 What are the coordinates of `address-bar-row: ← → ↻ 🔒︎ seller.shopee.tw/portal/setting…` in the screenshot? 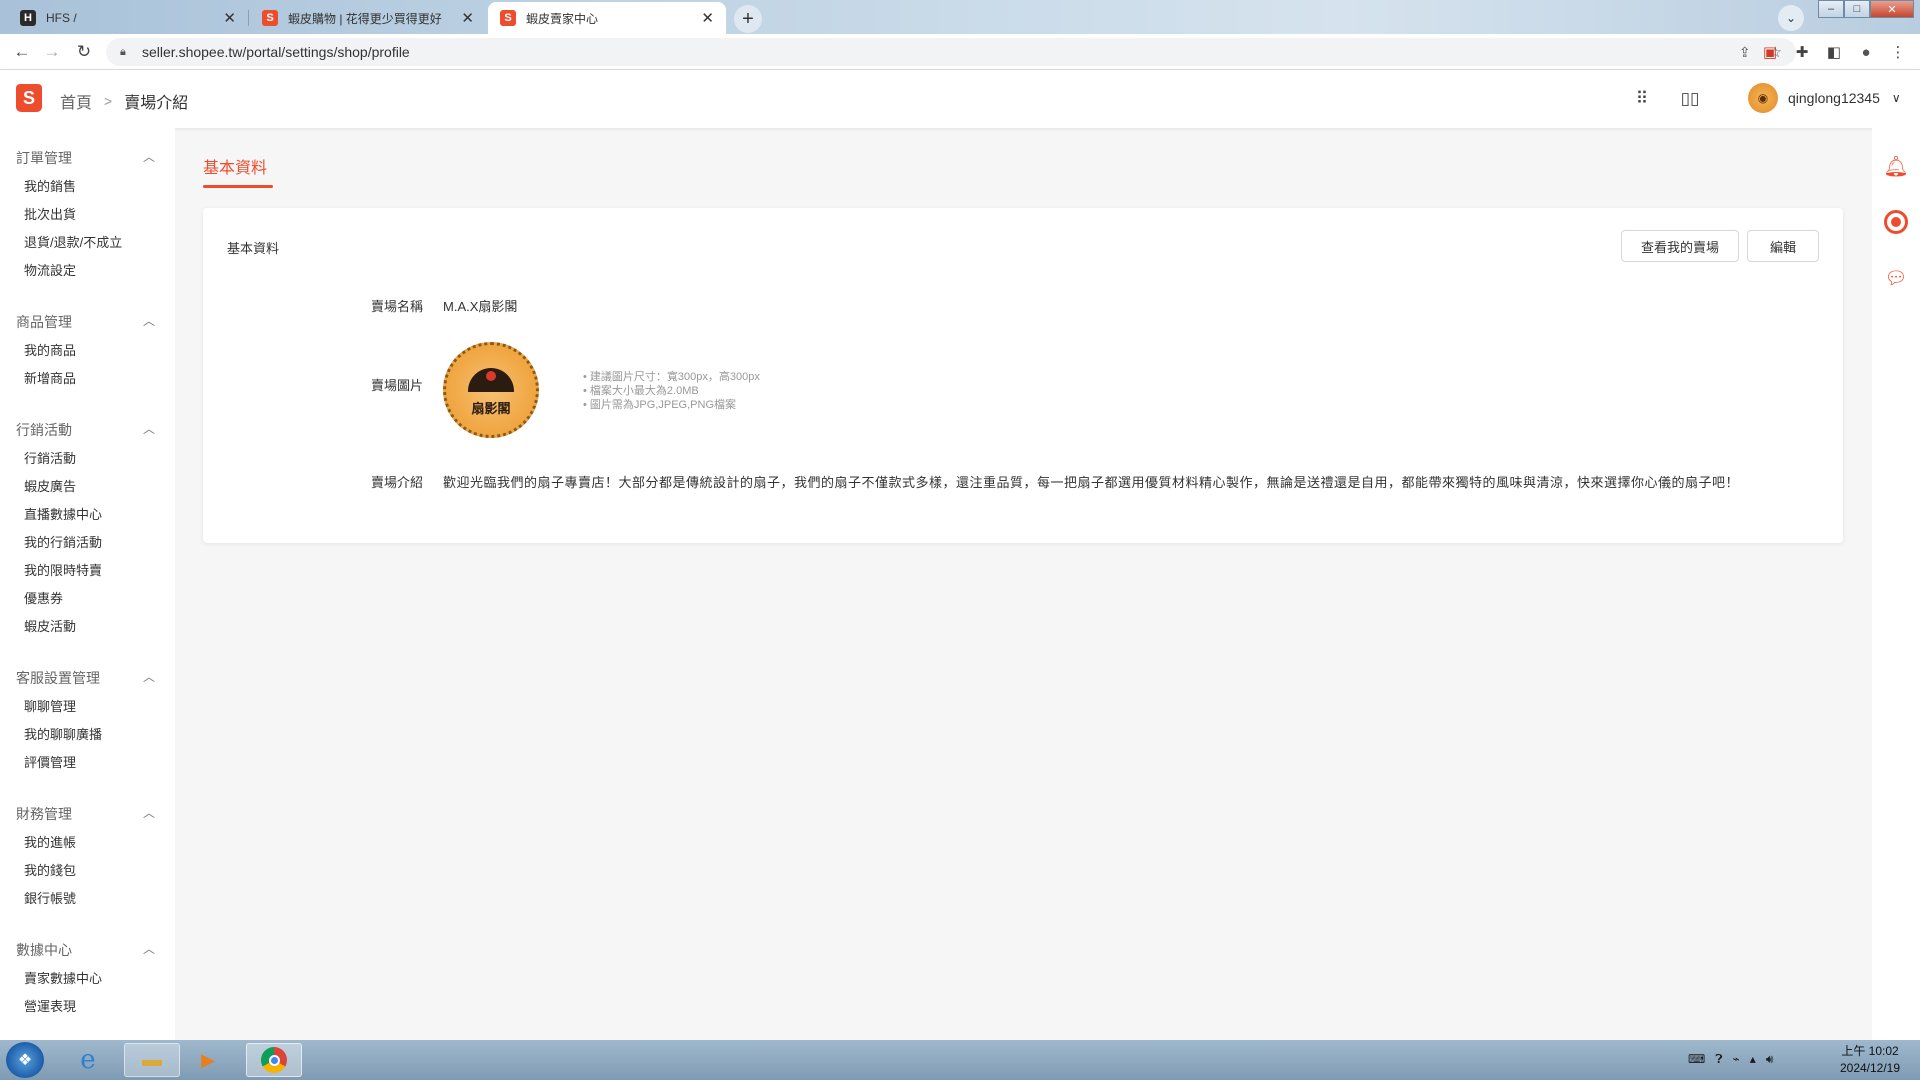 It's located at (960, 52).